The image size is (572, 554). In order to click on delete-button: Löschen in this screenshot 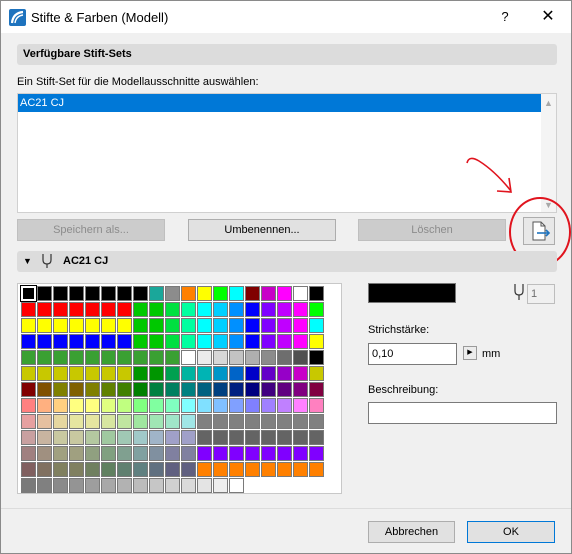, I will do `click(432, 230)`.